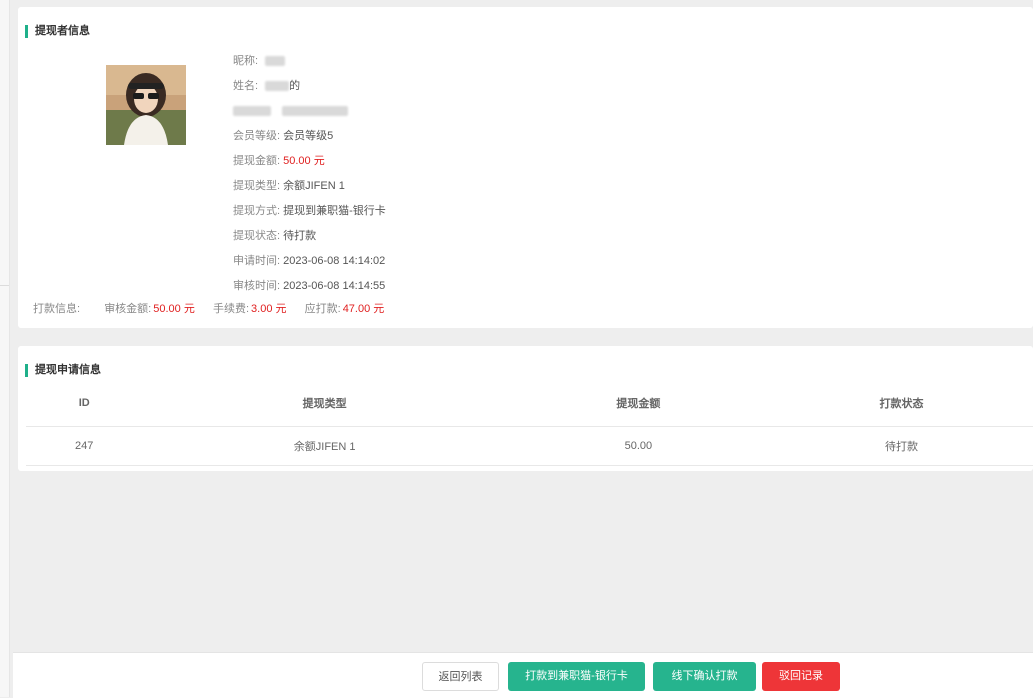 The width and height of the screenshot is (1033, 698). What do you see at coordinates (174, 309) in the screenshot?
I see `review-amount: 50.00 元` at bounding box center [174, 309].